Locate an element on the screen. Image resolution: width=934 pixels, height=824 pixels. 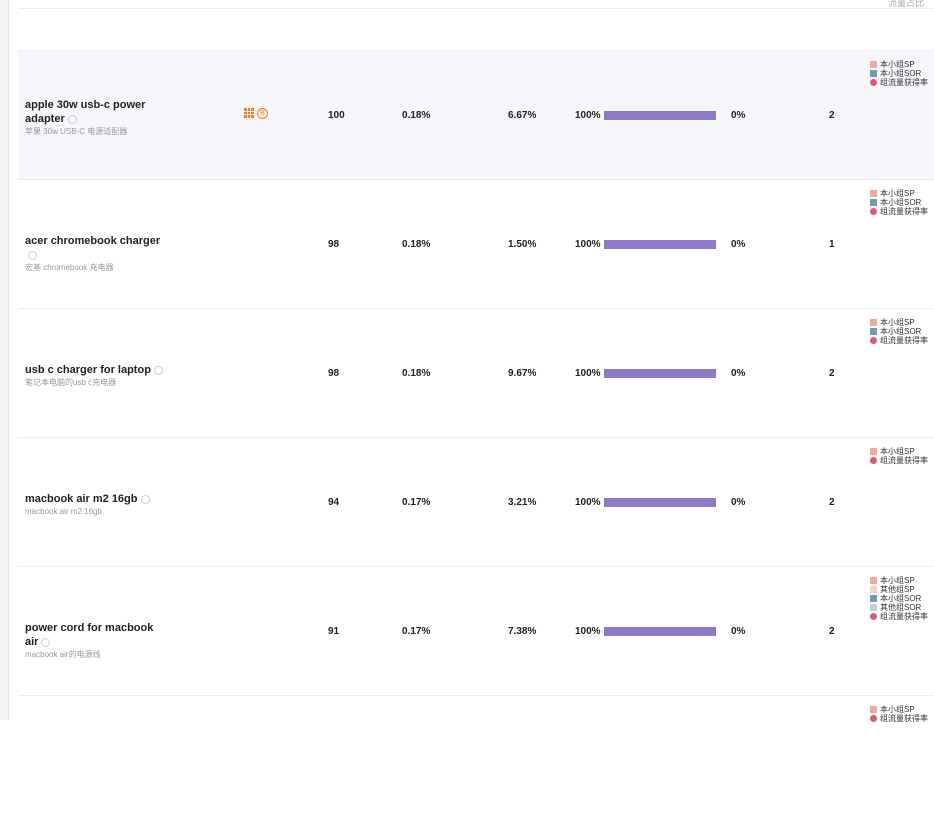
click-rate: 7.38% is located at coordinates (522, 631).